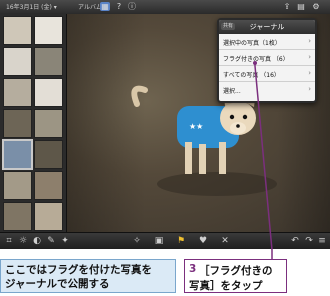  I want to click on step-number: 3, so click(193, 269).